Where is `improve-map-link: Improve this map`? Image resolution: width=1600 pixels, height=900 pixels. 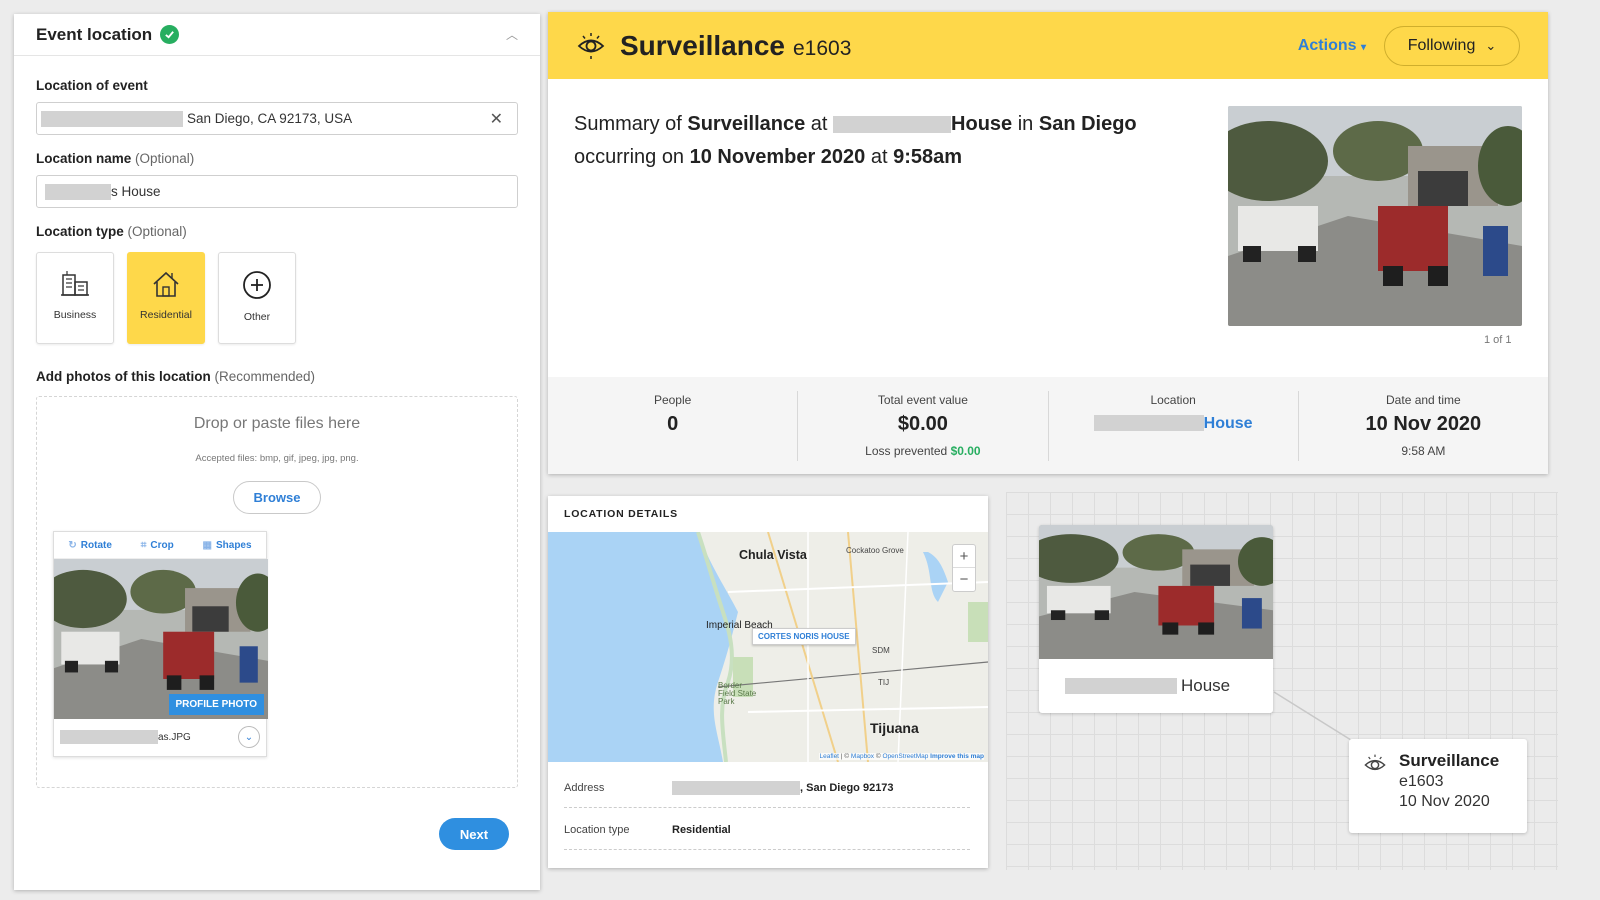 improve-map-link: Improve this map is located at coordinates (957, 756).